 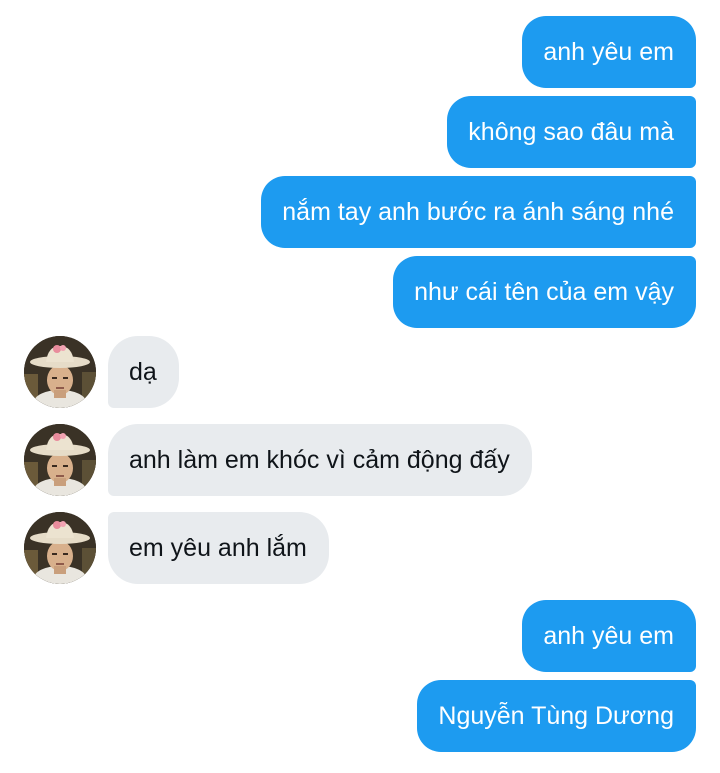 I want to click on outgoing-message-bubble: như cái tên của em vậy, so click(x=544, y=292).